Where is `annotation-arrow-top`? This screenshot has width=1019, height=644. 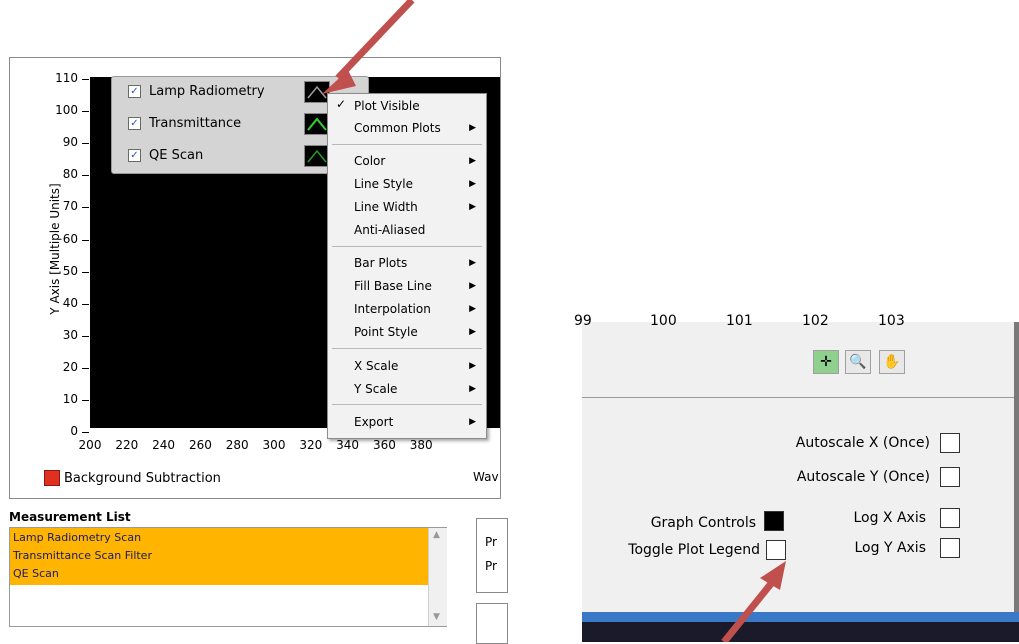
annotation-arrow-top is located at coordinates (375, 40).